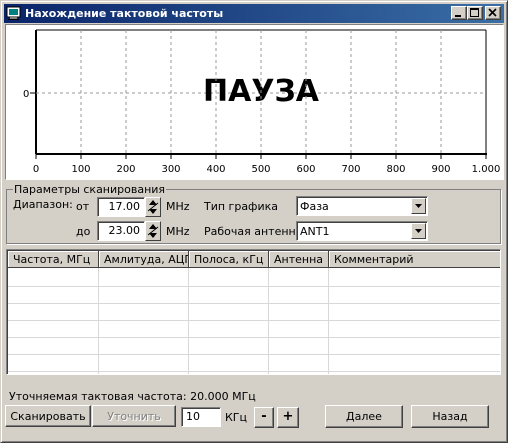  What do you see at coordinates (215, 169) in the screenshot?
I see `x-tick-label: 400` at bounding box center [215, 169].